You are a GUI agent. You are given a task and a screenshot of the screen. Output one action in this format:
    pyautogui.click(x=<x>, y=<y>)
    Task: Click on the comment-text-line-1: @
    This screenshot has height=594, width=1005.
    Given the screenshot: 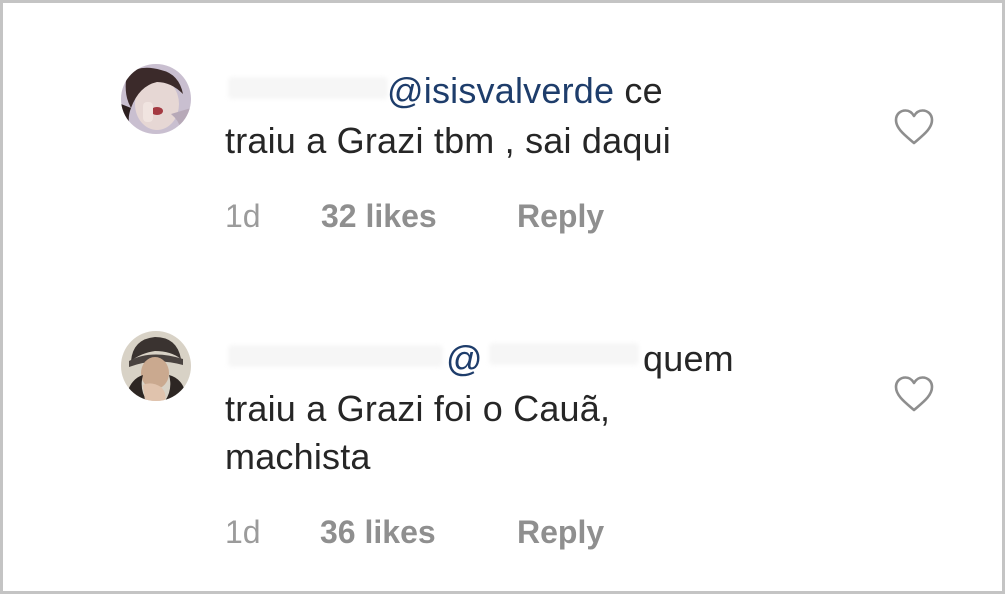 What is the action you would take?
    pyautogui.click(x=464, y=359)
    